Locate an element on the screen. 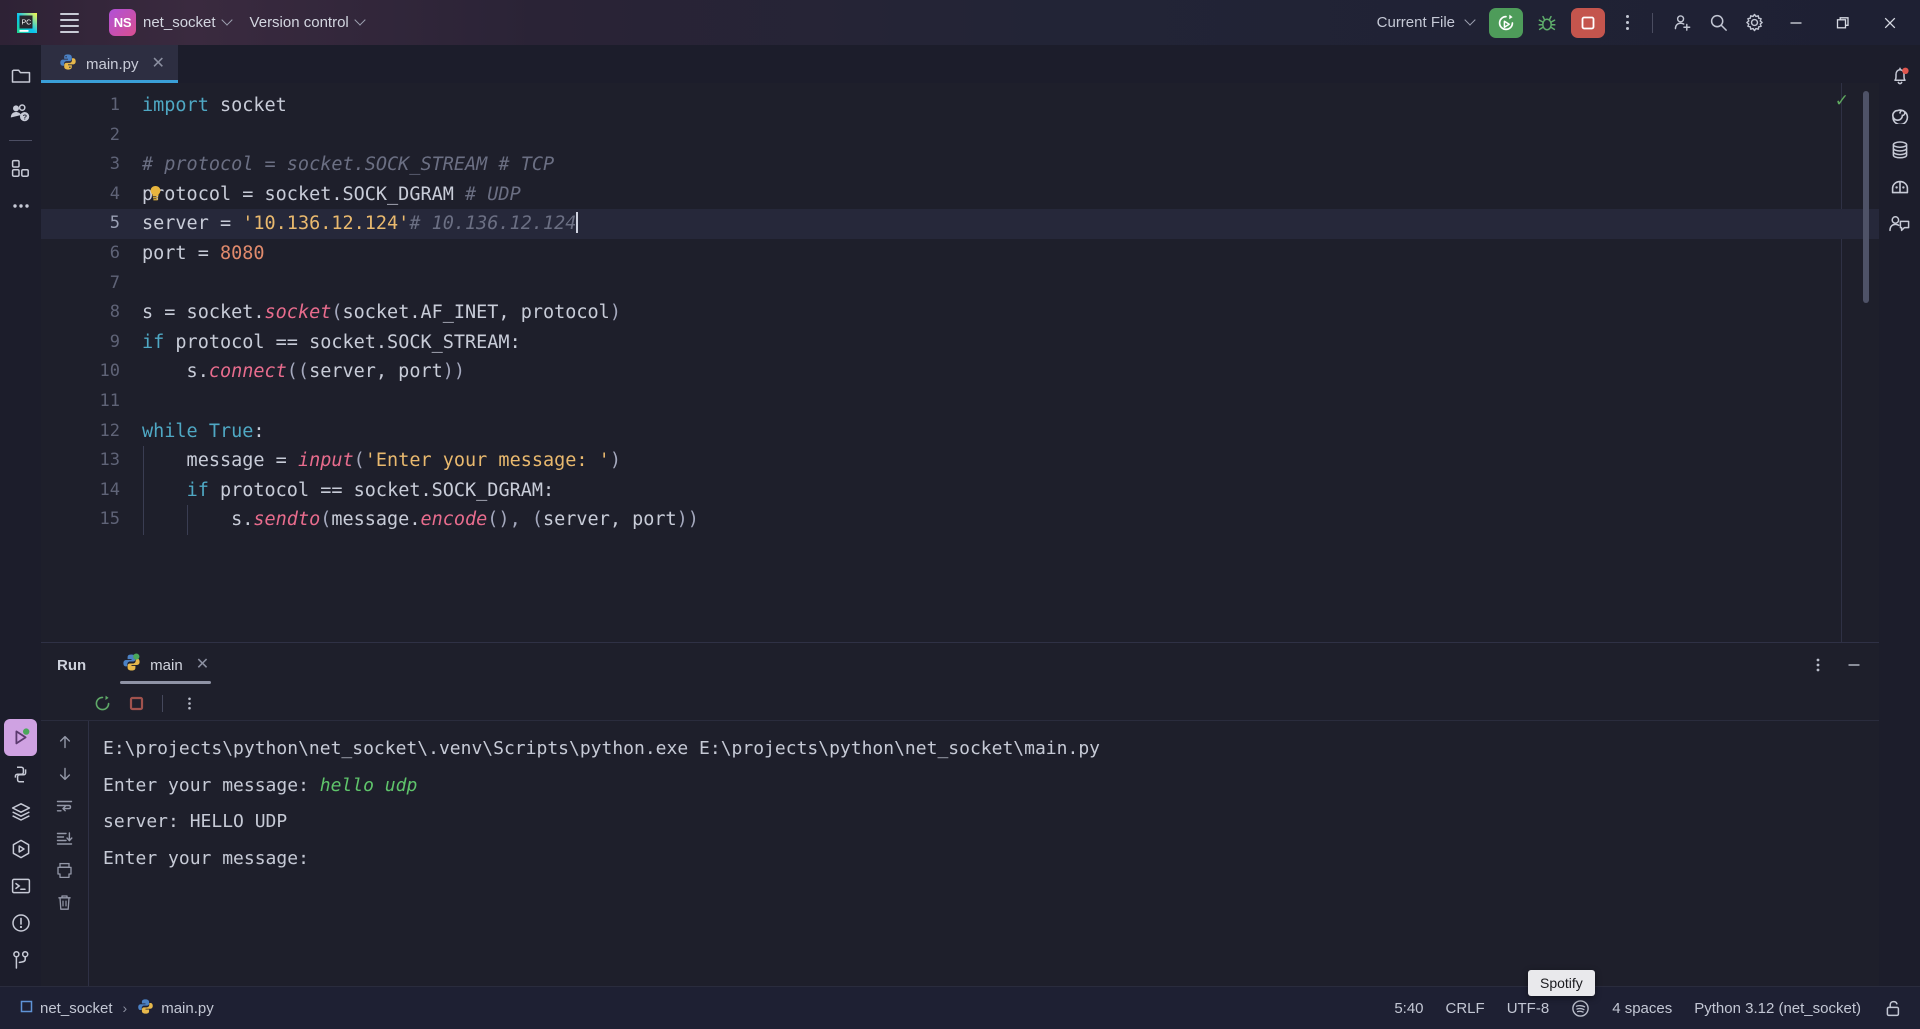 The width and height of the screenshot is (1920, 1029). caret-position: 5:40 is located at coordinates (1408, 1008).